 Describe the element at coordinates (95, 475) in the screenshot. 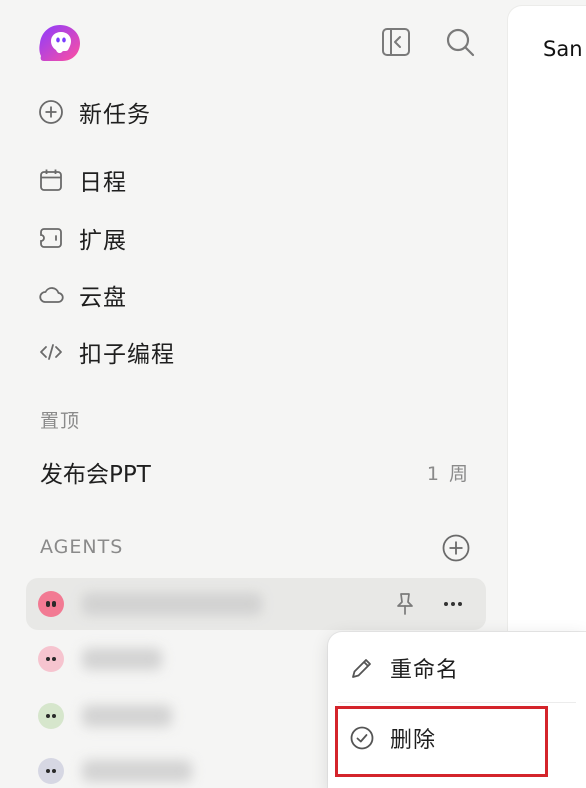

I see `pinned-item-title: 发布会PPT` at that location.